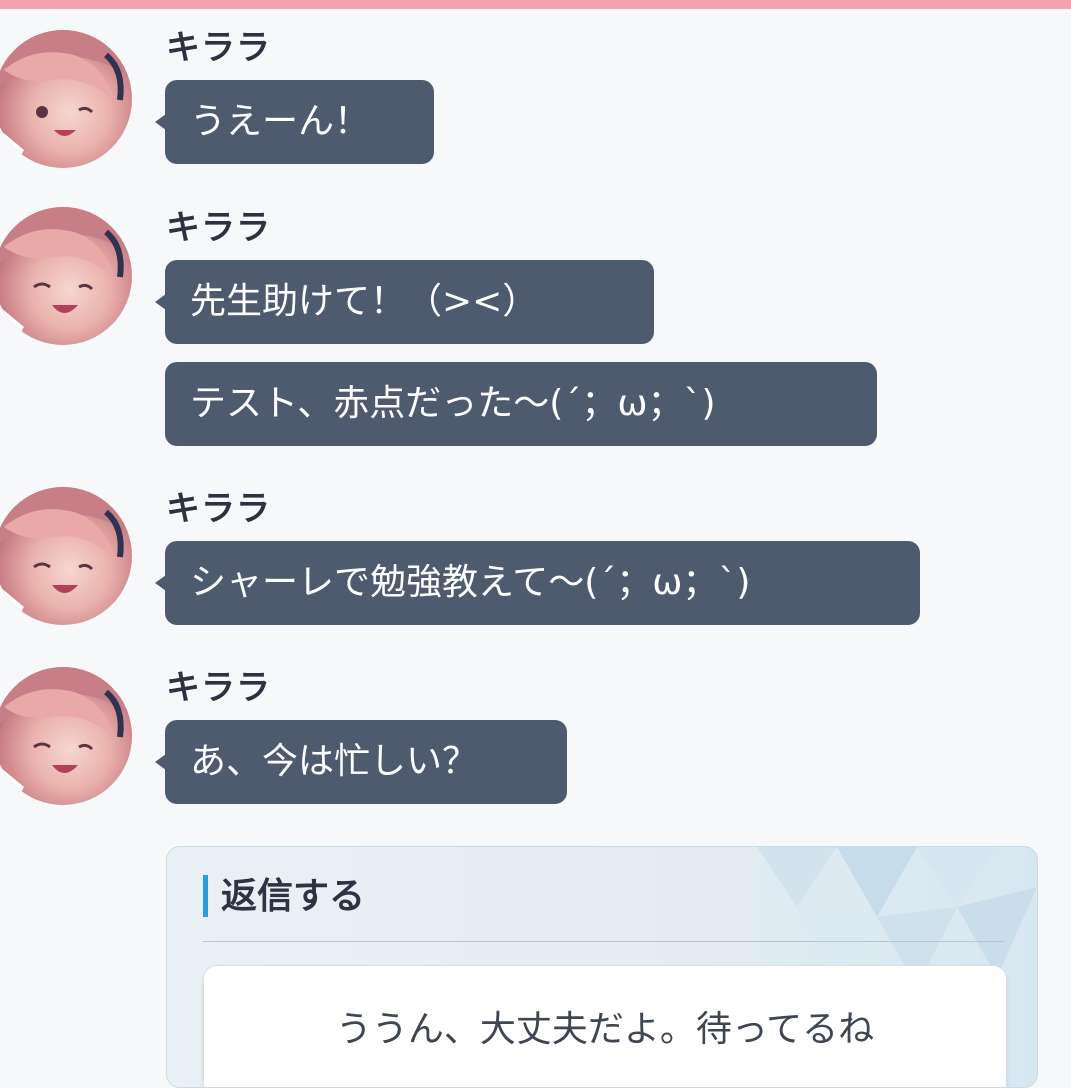  Describe the element at coordinates (605, 1029) in the screenshot. I see `reply-option-text: ううん、大丈夫だよ。待ってるね` at that location.